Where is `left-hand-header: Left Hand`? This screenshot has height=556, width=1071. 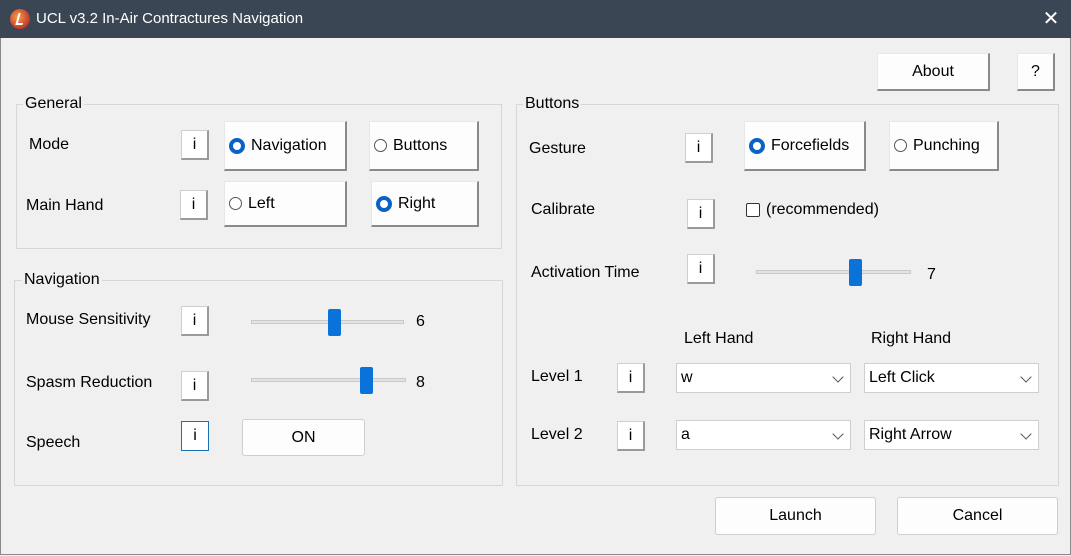
left-hand-header: Left Hand is located at coordinates (719, 338).